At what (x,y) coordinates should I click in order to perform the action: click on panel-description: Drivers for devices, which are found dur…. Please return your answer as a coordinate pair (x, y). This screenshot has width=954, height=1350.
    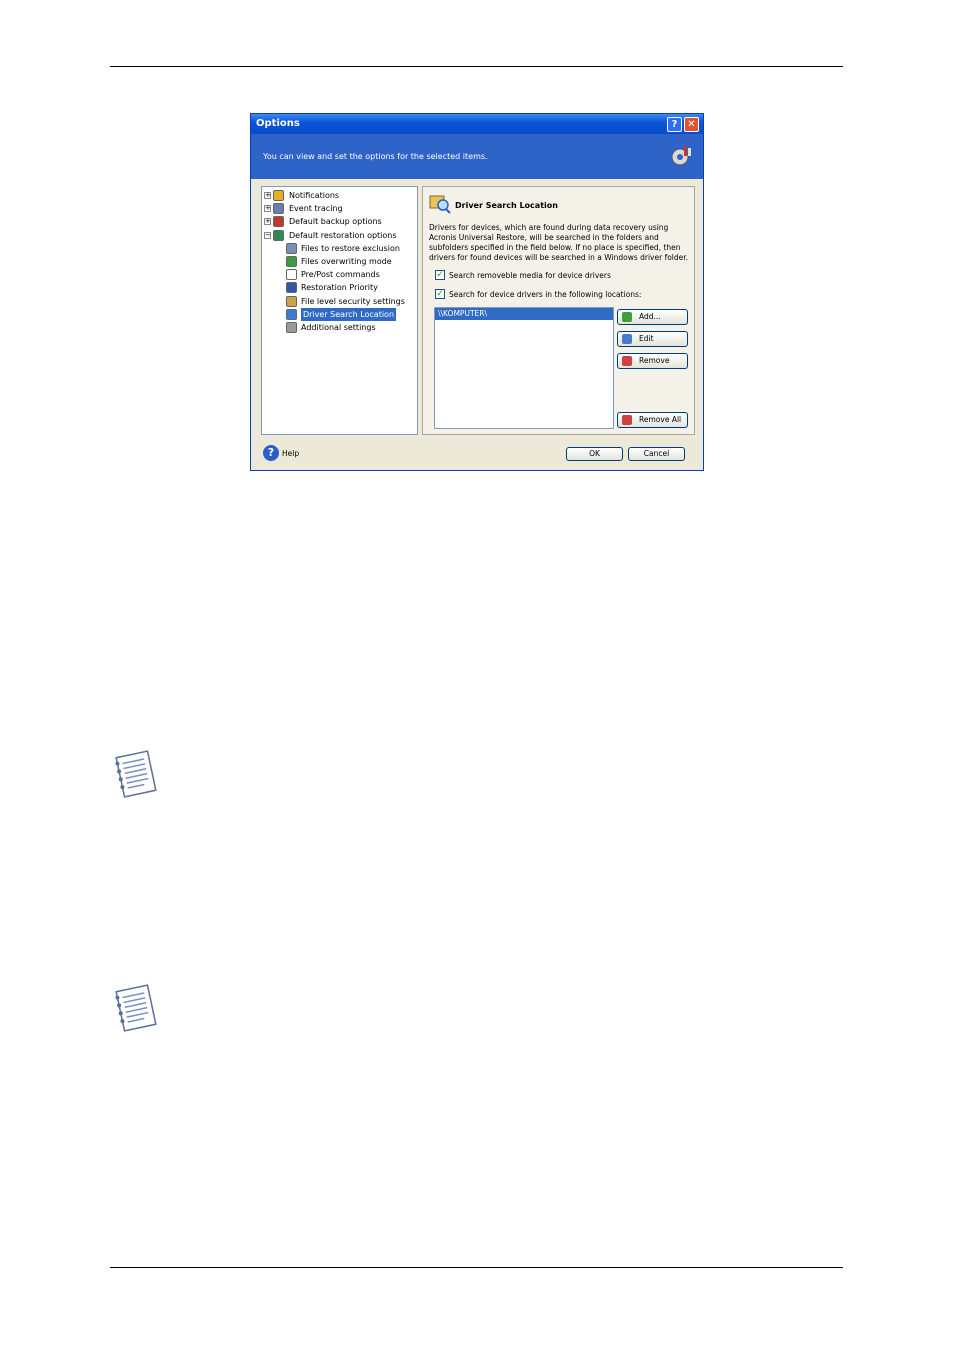
    Looking at the image, I should click on (559, 242).